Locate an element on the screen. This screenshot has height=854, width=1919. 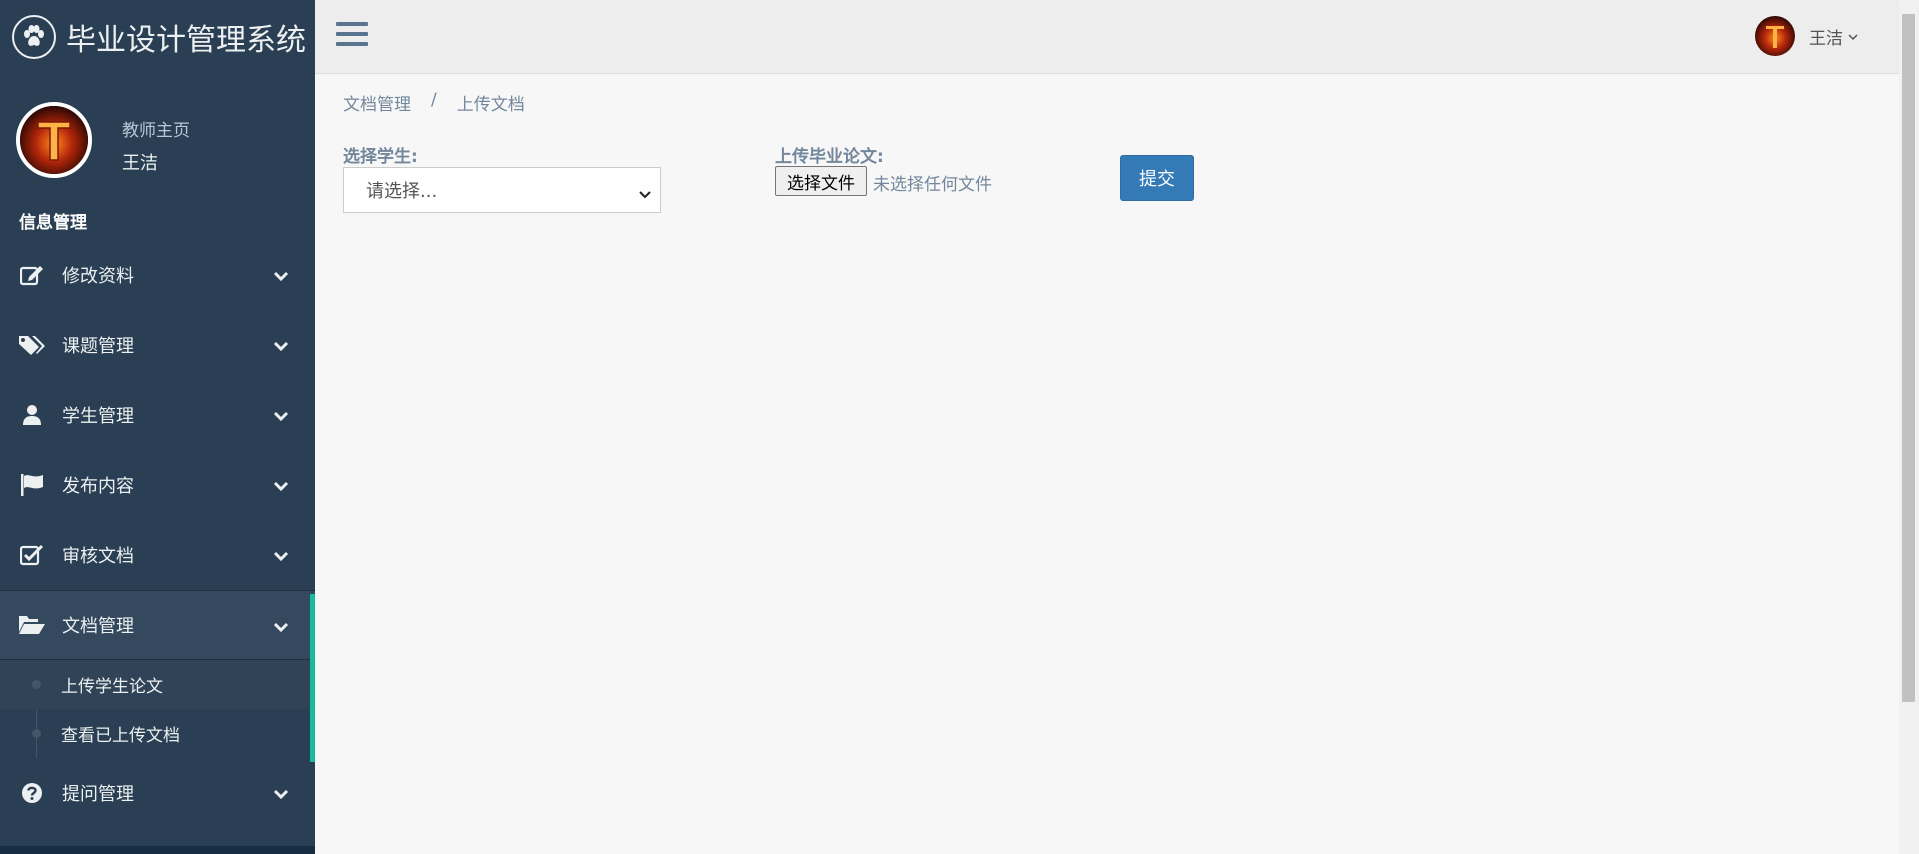
sidebar-item-publish: 发布内容 is located at coordinates (157, 485).